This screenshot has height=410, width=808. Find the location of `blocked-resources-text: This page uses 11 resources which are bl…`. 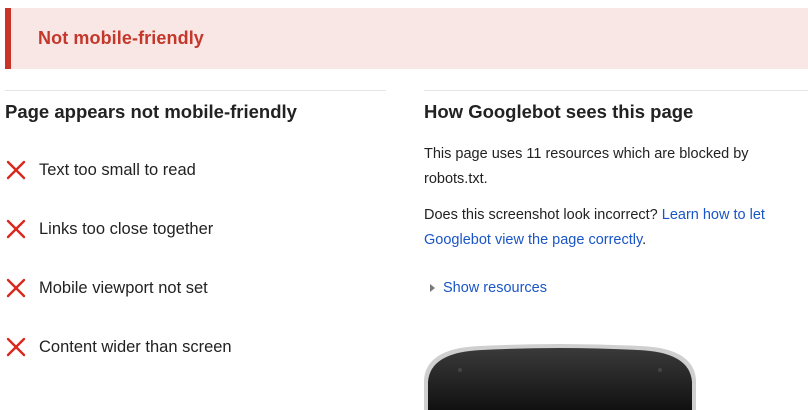

blocked-resources-text: This page uses 11 resources which are bl… is located at coordinates (586, 166).